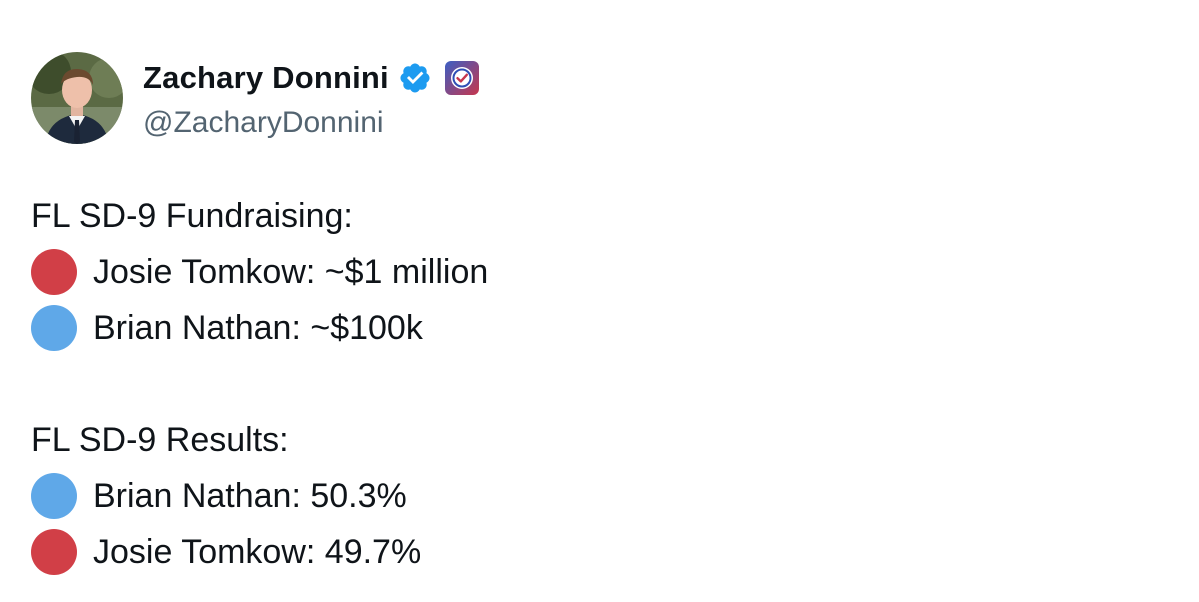  What do you see at coordinates (192, 216) in the screenshot?
I see `fundraising-heading: FL SD-9 Fundraising:` at bounding box center [192, 216].